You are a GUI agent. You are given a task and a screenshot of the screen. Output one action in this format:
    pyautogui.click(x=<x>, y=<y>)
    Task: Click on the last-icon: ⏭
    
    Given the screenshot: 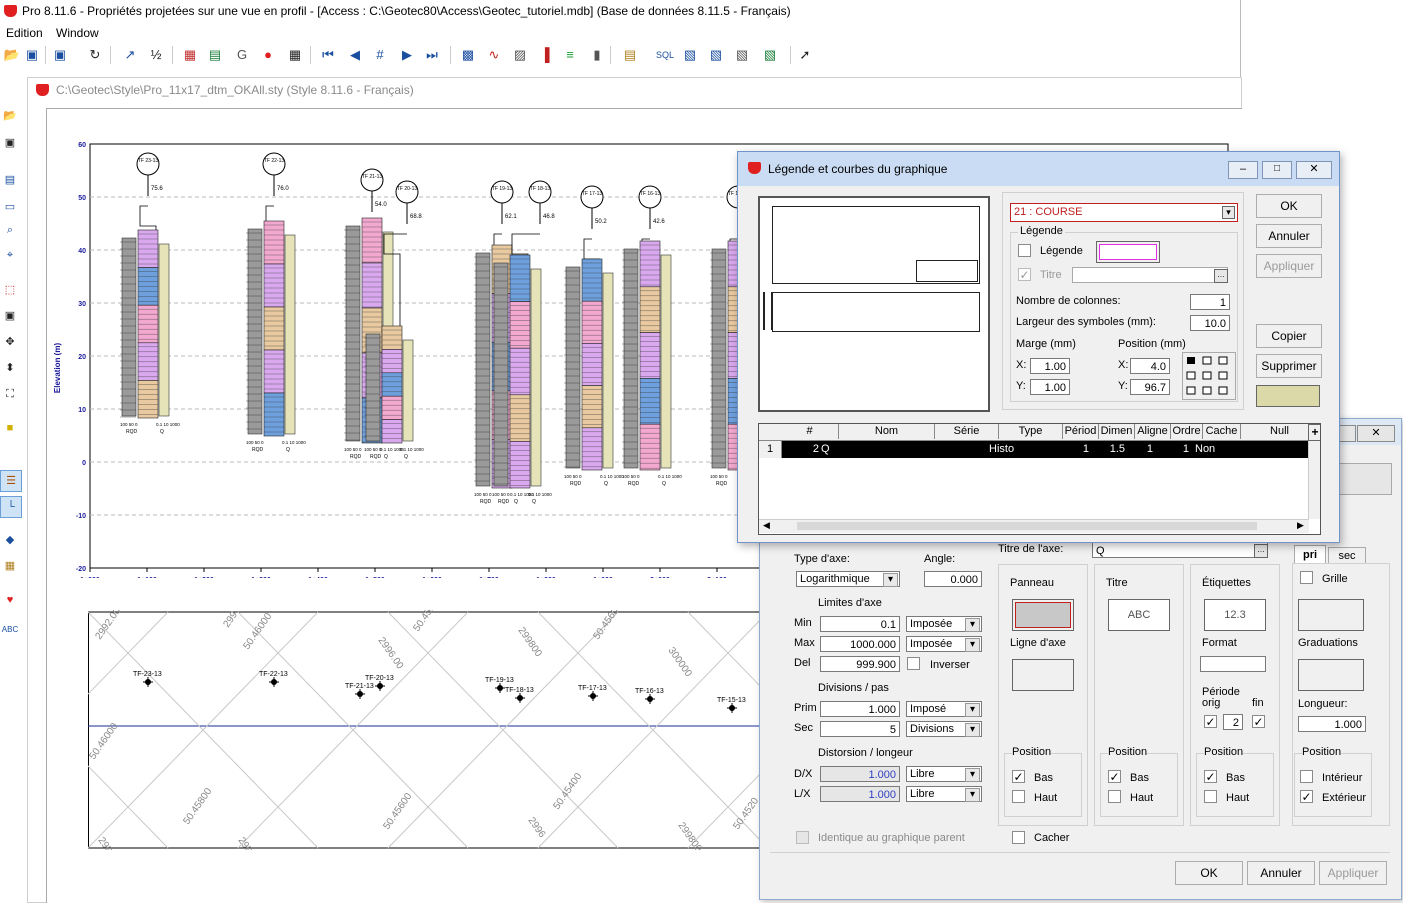 What is the action you would take?
    pyautogui.click(x=432, y=55)
    